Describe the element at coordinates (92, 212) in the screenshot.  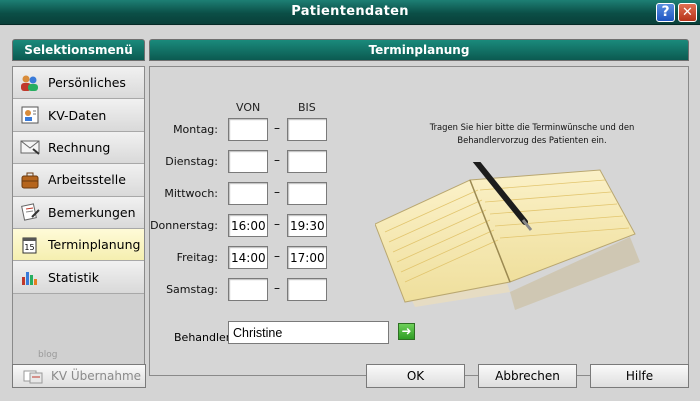
I see `sidebar-item-label: Bemerkungen` at that location.